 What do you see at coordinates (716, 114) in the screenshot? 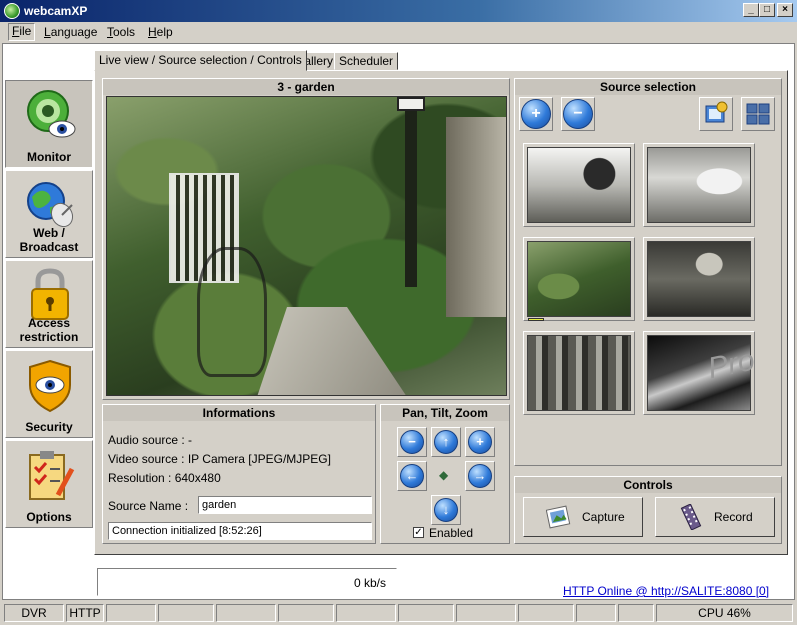
I see `source-properties-button` at bounding box center [716, 114].